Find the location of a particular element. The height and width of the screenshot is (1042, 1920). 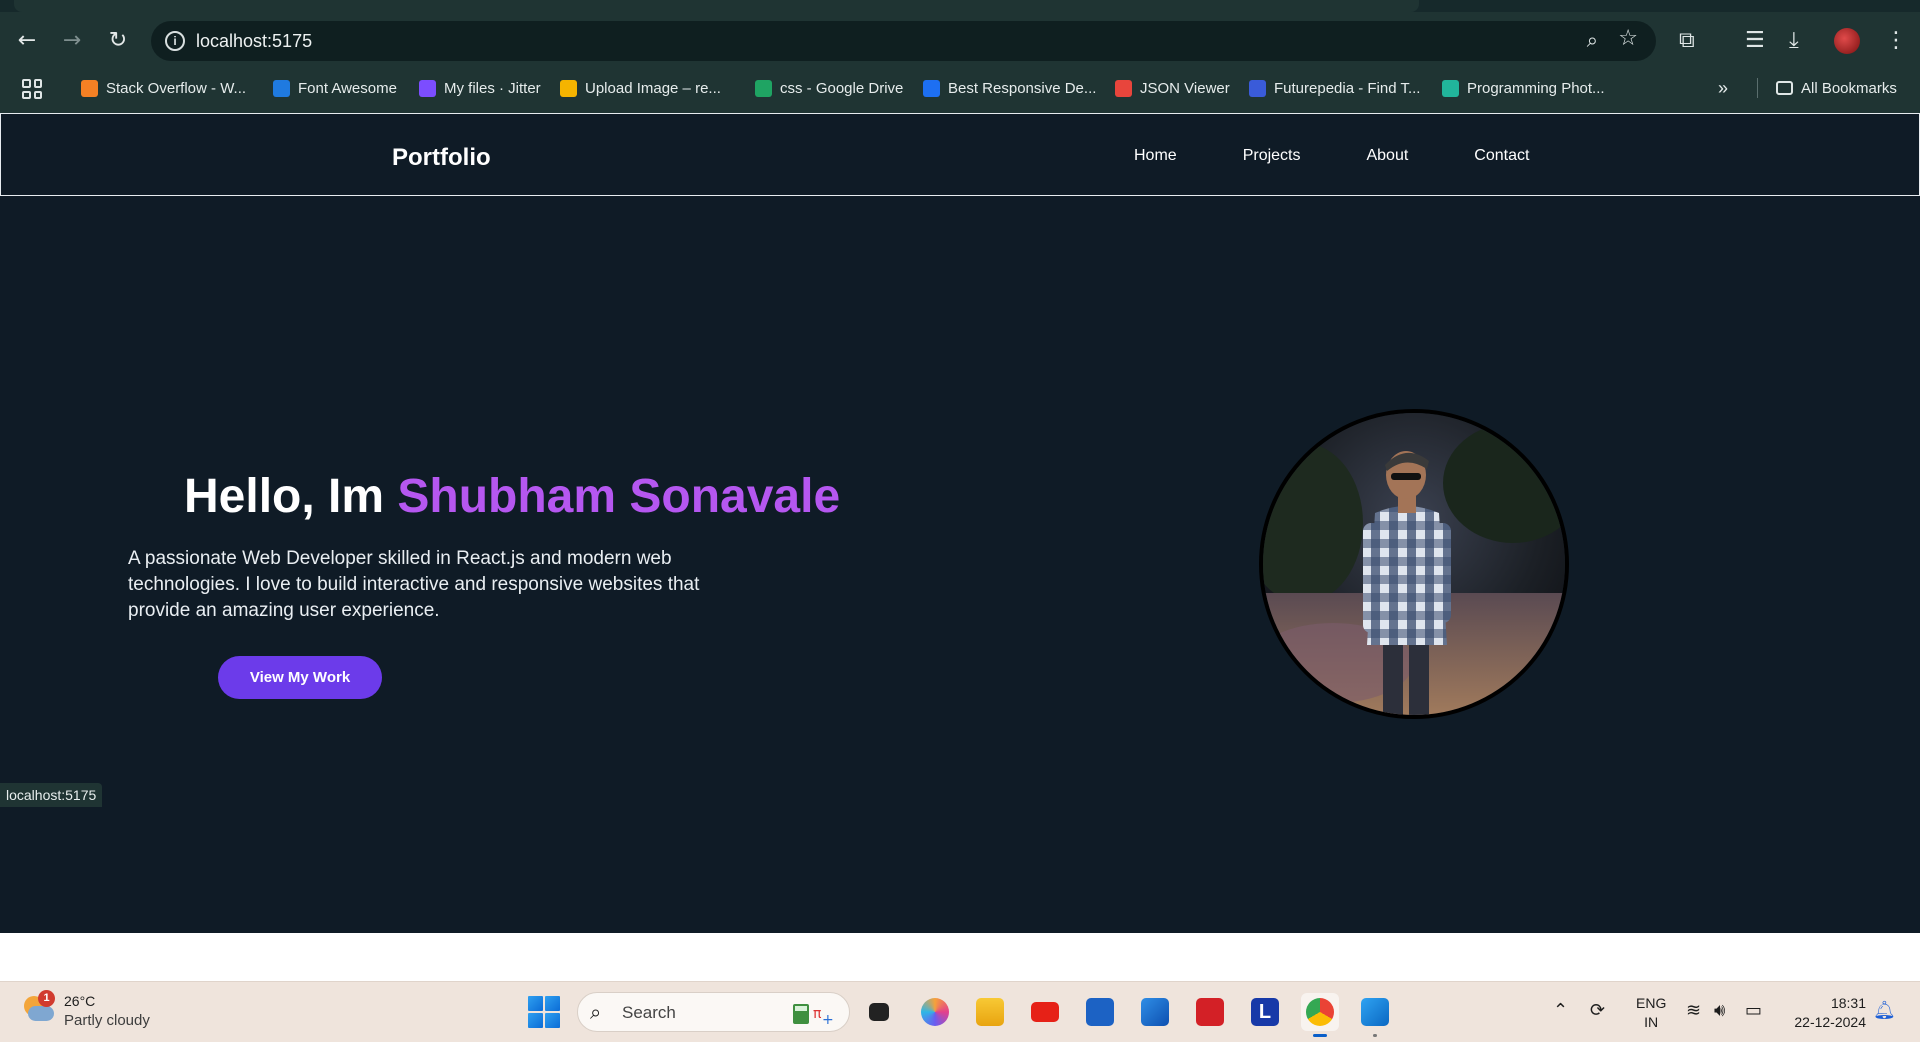

browser-toolbar: ← → ↻ i localhost:5175 ⌕ ☆ ⧉ ☰ ⤓ ⋮ is located at coordinates (960, 41).